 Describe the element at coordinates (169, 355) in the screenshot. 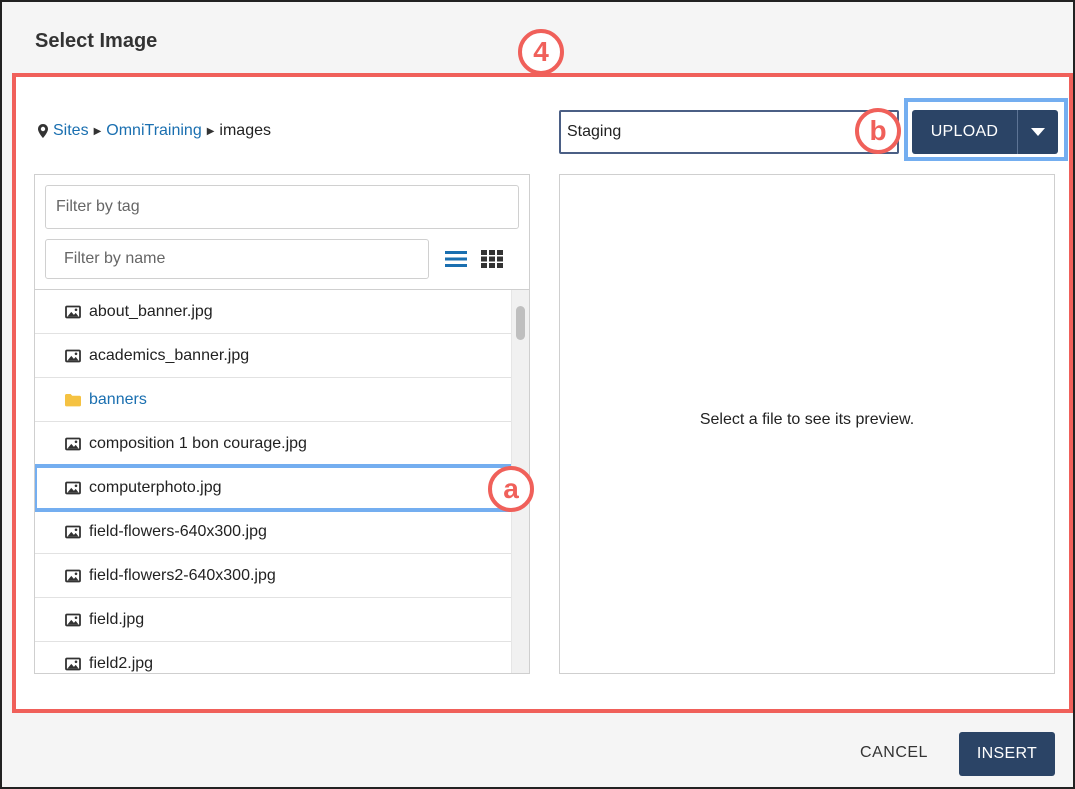

I see `file-name-label: academics_banner.jpg` at that location.